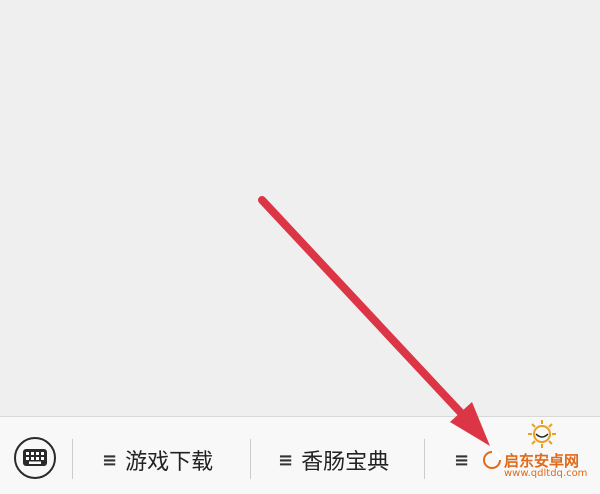 This screenshot has height=494, width=600. Describe the element at coordinates (546, 473) in the screenshot. I see `watermark-url: www.qdltdq.com` at that location.